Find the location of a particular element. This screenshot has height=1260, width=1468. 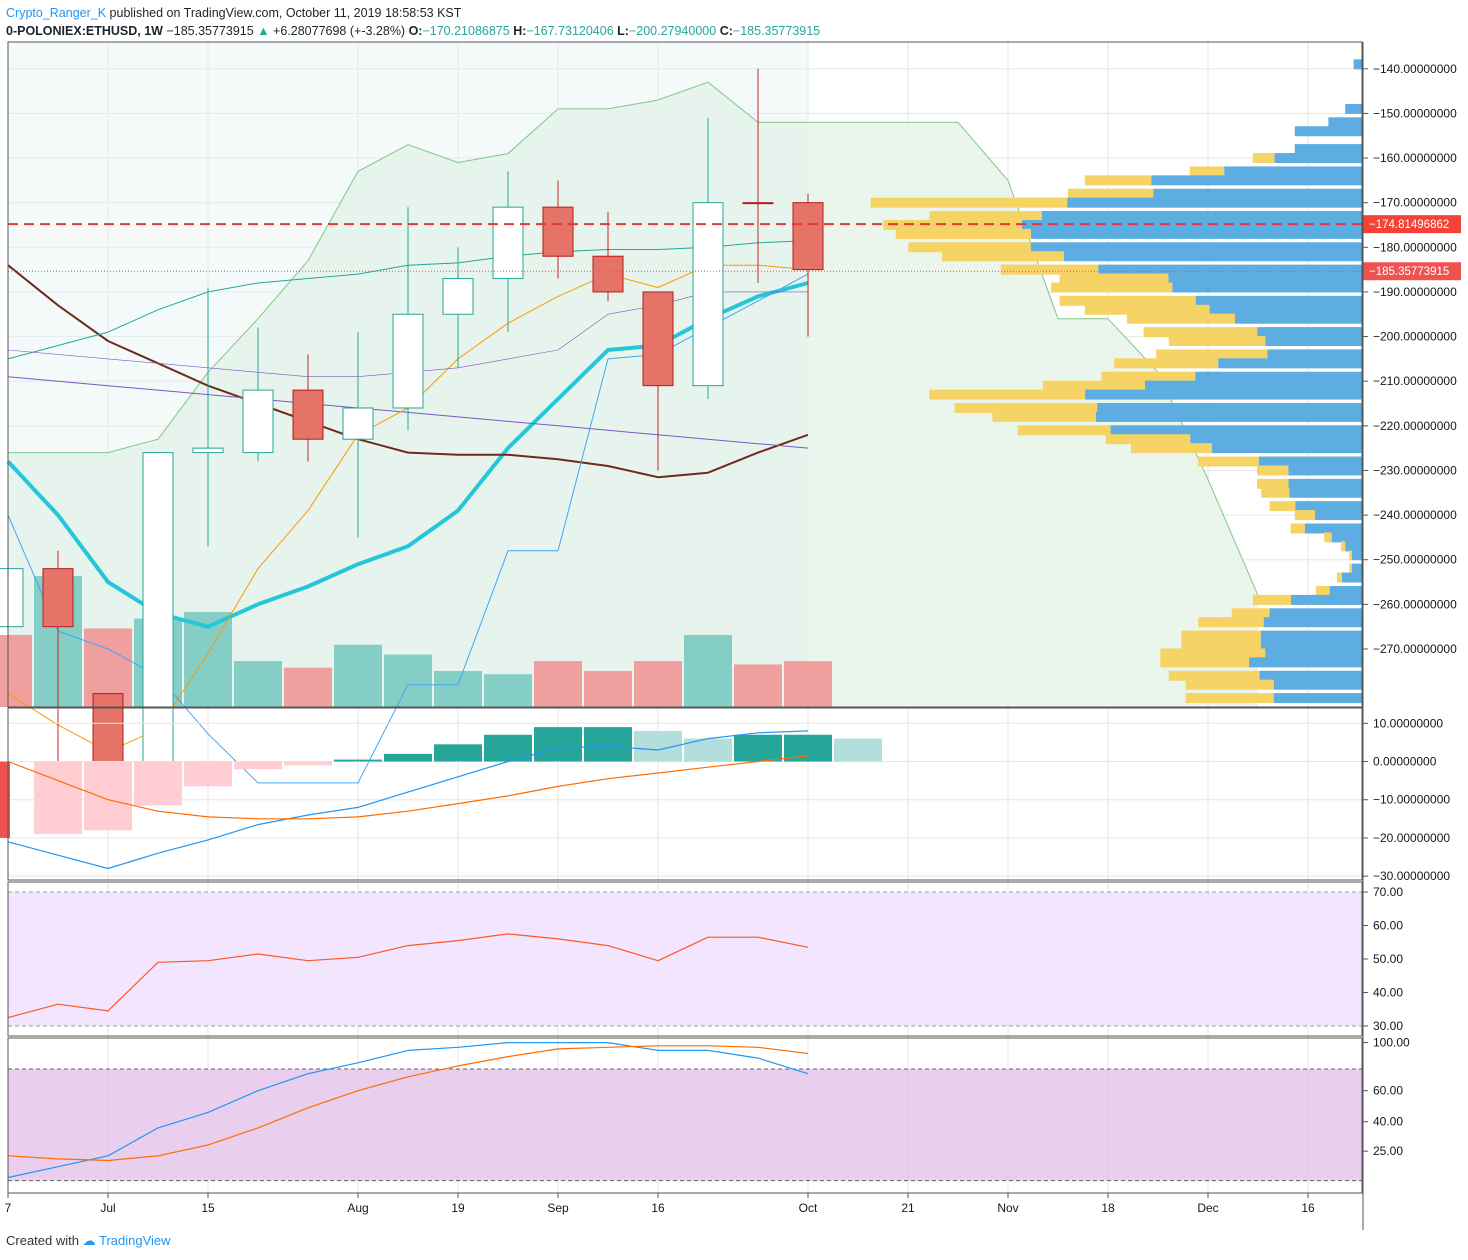

open-label: O: is located at coordinates (415, 31).